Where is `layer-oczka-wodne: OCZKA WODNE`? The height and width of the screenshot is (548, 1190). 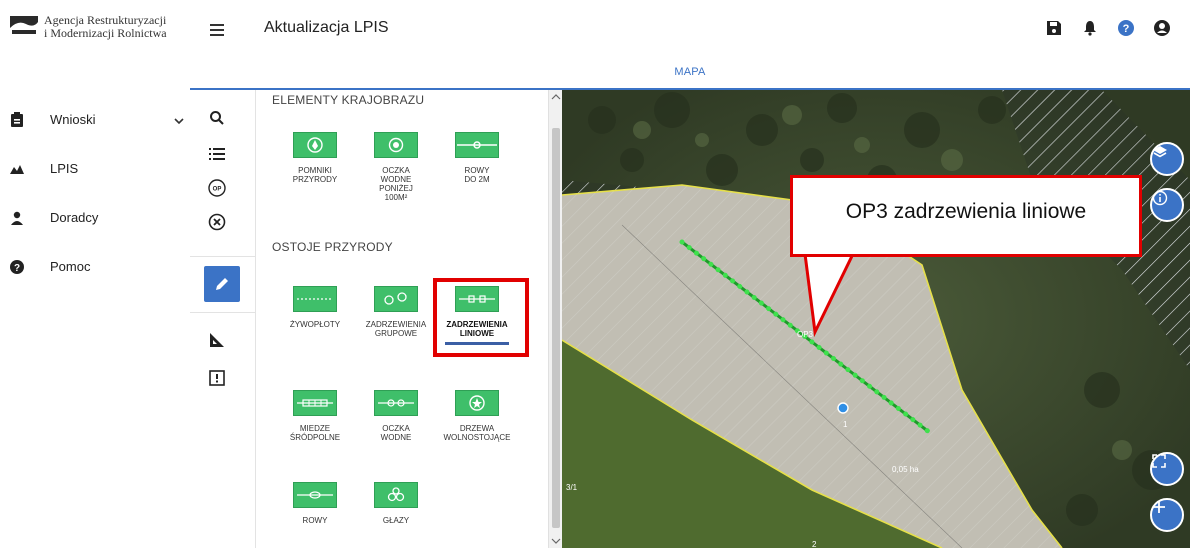 layer-oczka-wodne: OCZKA WODNE is located at coordinates (396, 416).